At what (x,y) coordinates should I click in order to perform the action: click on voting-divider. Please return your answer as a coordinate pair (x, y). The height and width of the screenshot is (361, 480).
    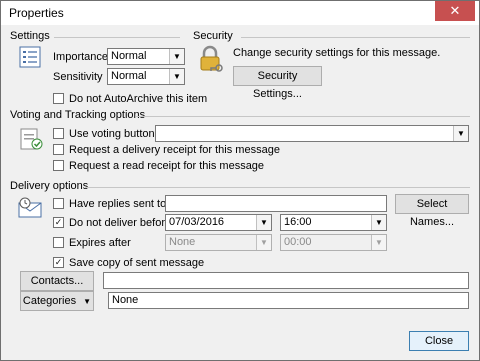
    Looking at the image, I should click on (303, 116).